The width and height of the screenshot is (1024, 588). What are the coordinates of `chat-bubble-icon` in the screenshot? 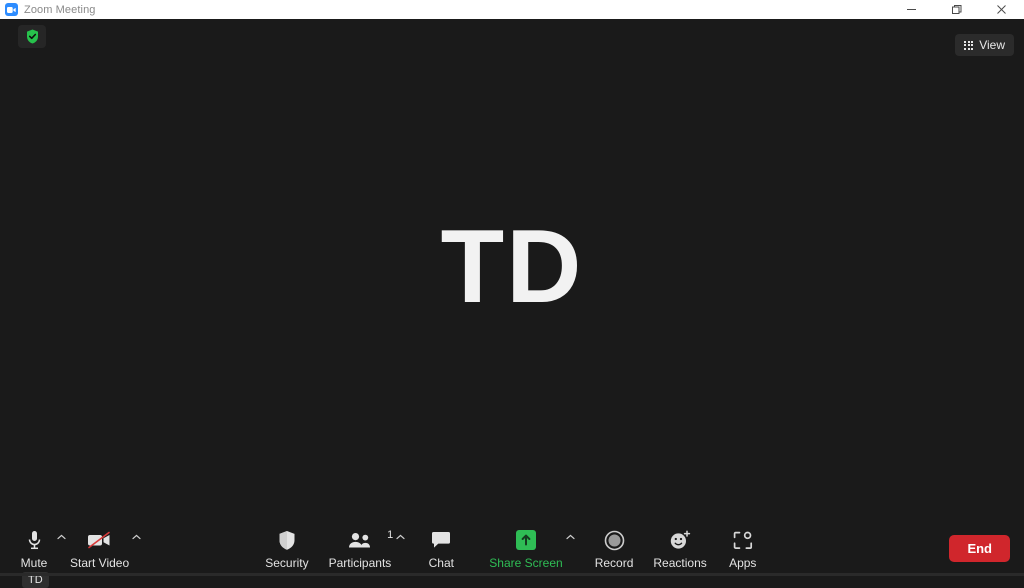 It's located at (441, 540).